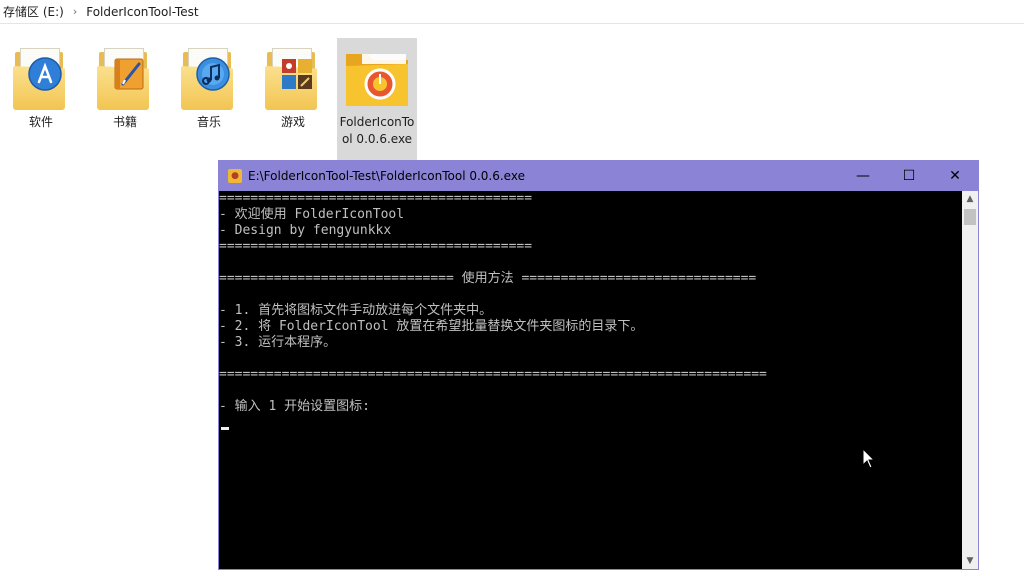  What do you see at coordinates (970, 380) in the screenshot?
I see `vertical-scrollbar: ▲ ▼` at bounding box center [970, 380].